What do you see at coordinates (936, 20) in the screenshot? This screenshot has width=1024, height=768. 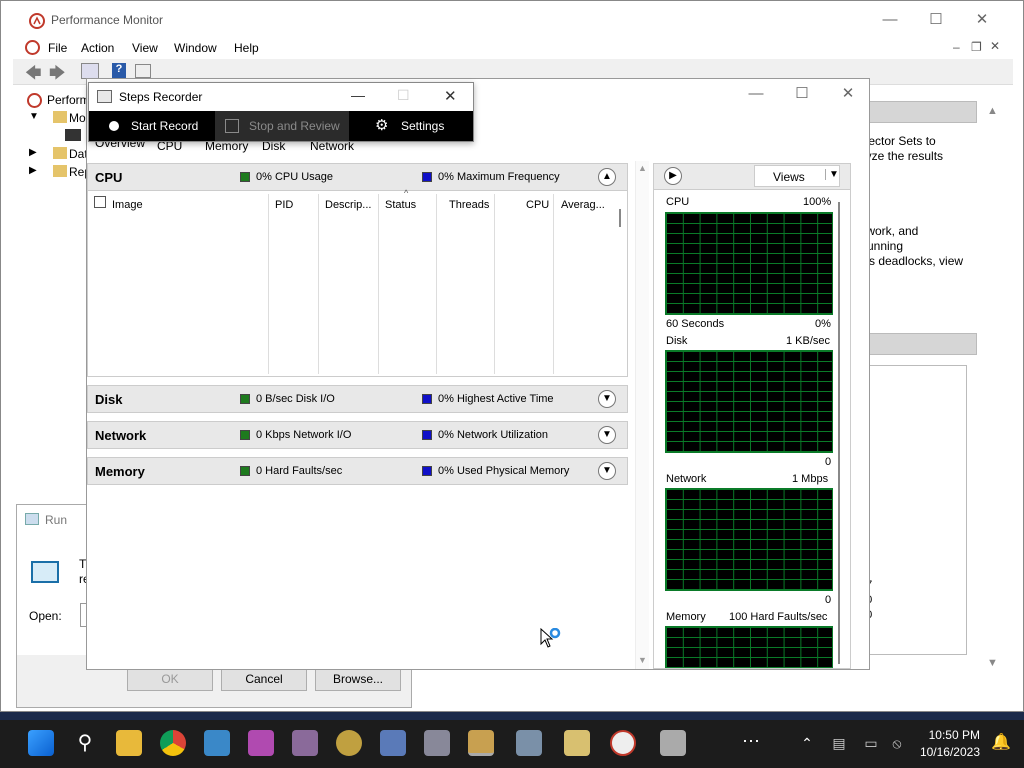 I see `maximize-button: ☐` at bounding box center [936, 20].